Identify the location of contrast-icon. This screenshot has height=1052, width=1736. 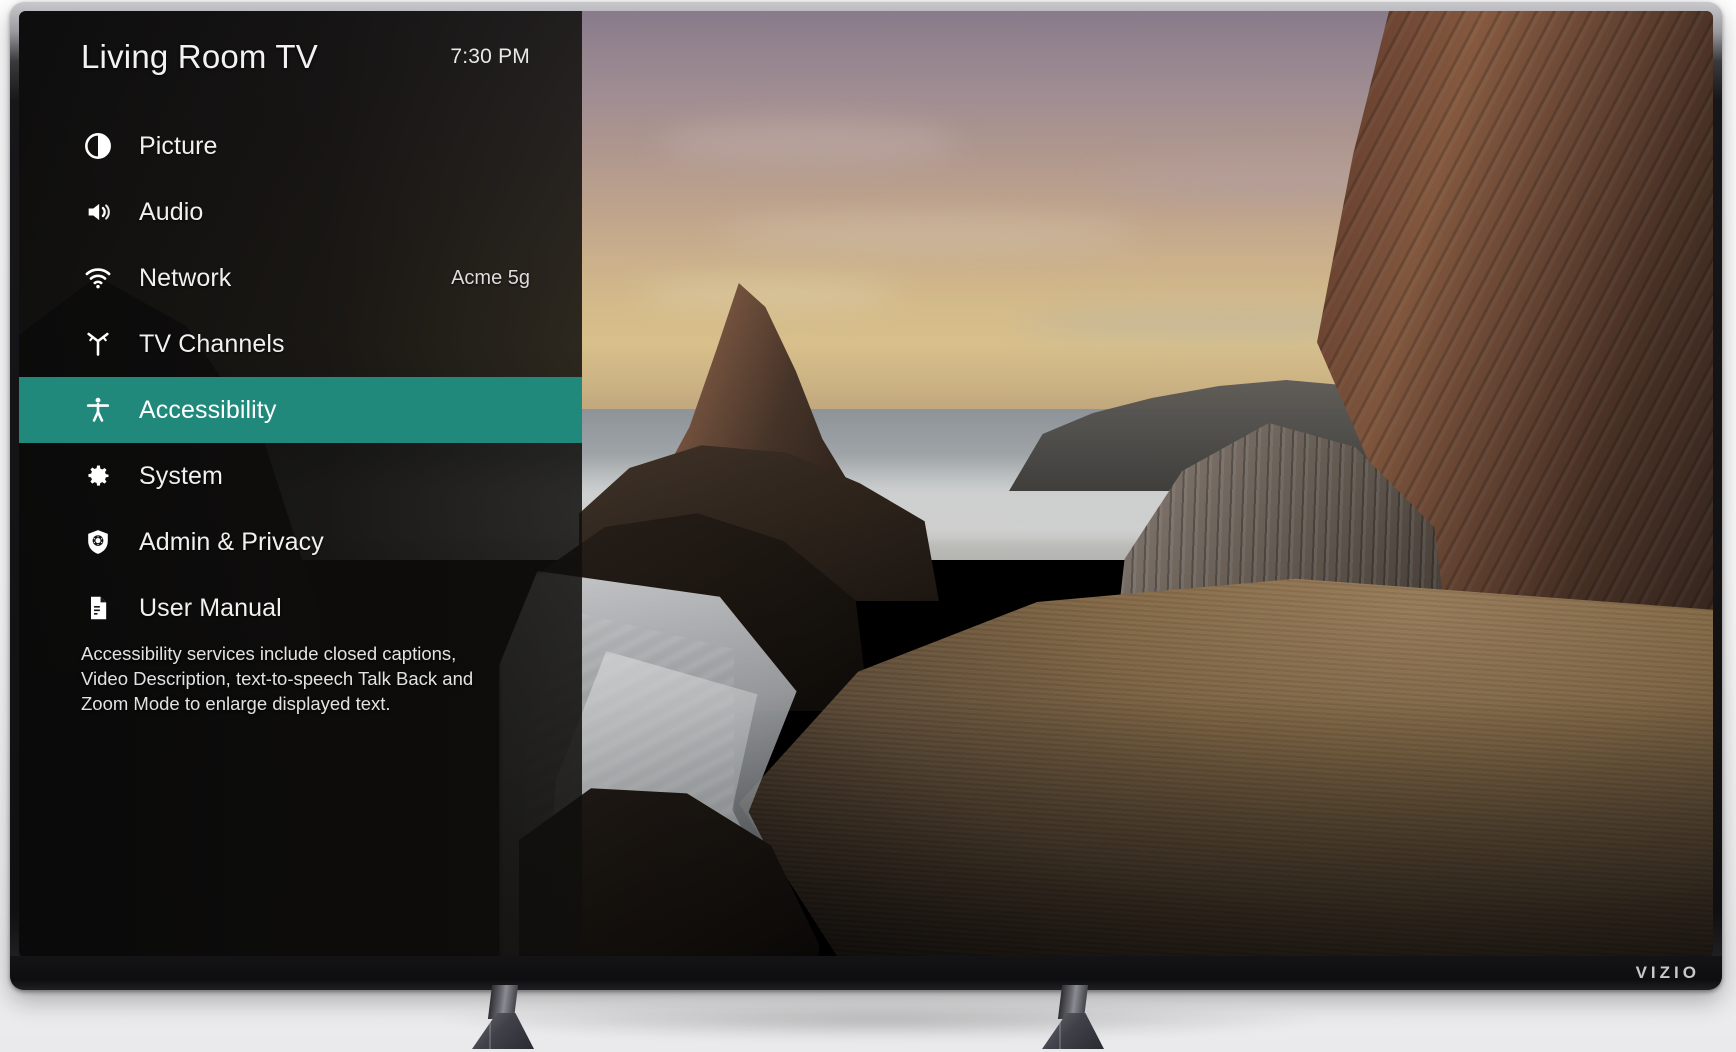
(98, 146).